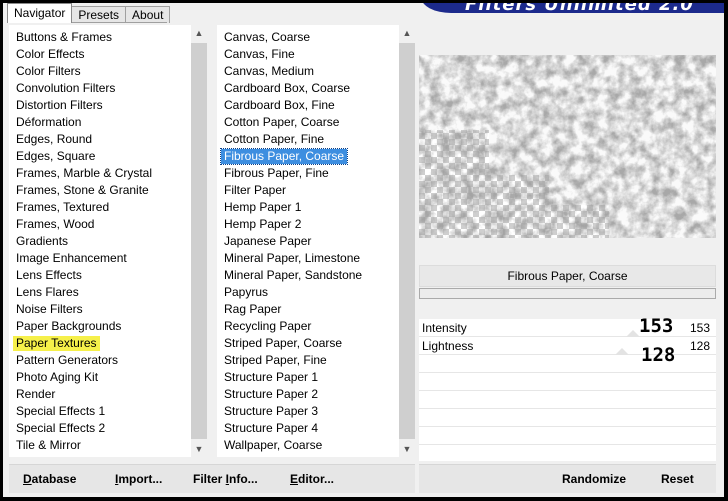  Describe the element at coordinates (100, 394) in the screenshot. I see `category-list-item: Render` at that location.